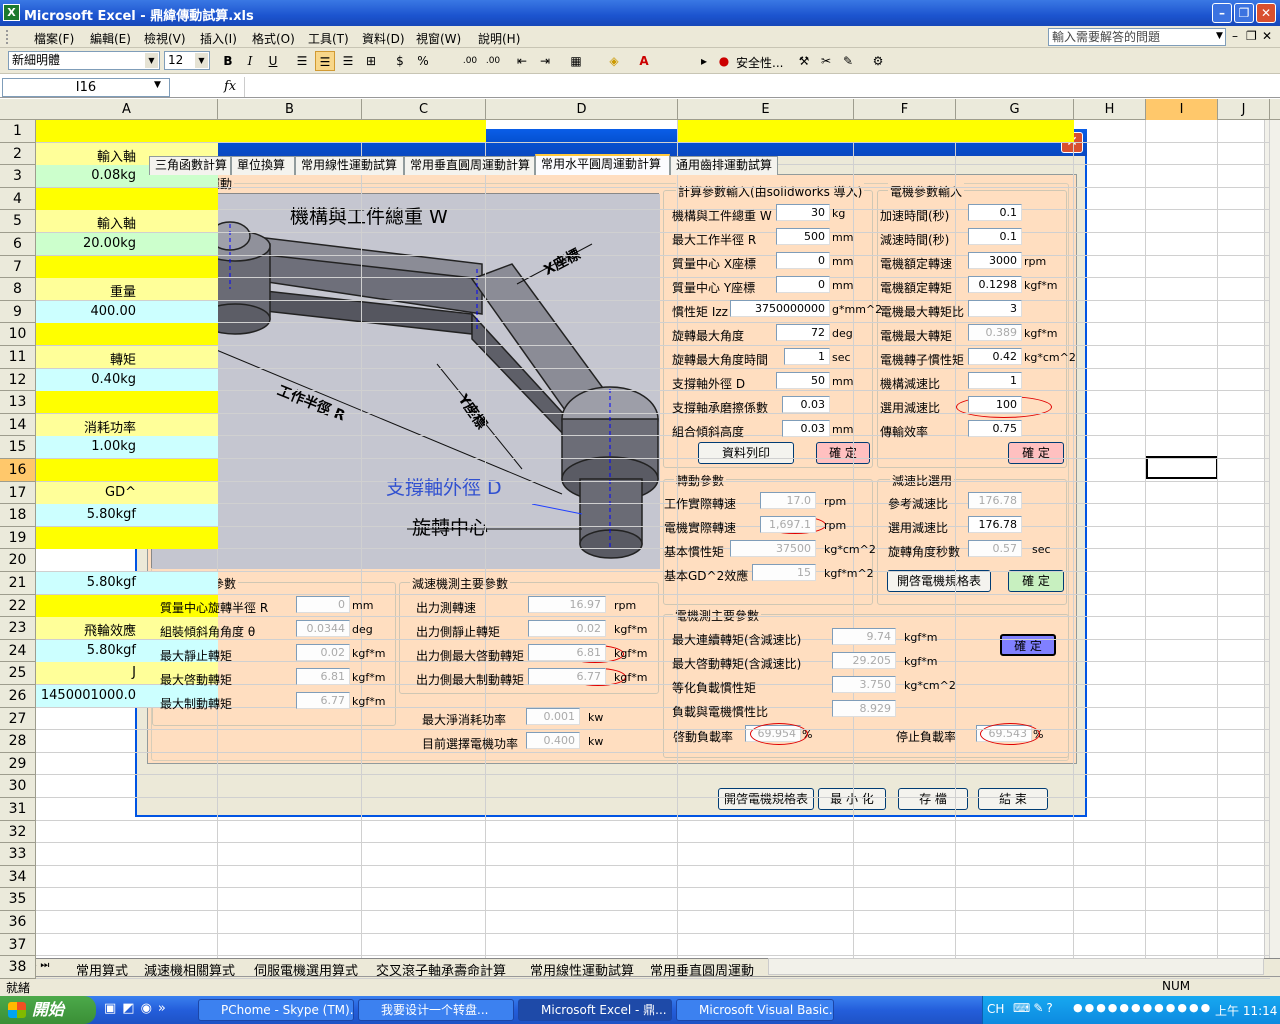  Describe the element at coordinates (724, 61) in the screenshot. I see `record-icon: ●` at that location.